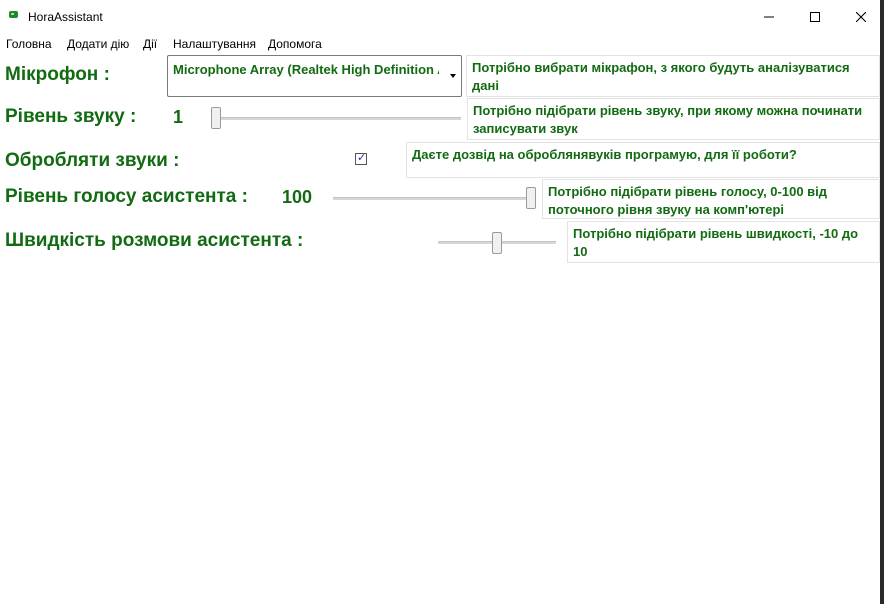 The height and width of the screenshot is (604, 884). What do you see at coordinates (154, 240) in the screenshot?
I see `speech-speed-label: Швидкість розмови асистента :` at bounding box center [154, 240].